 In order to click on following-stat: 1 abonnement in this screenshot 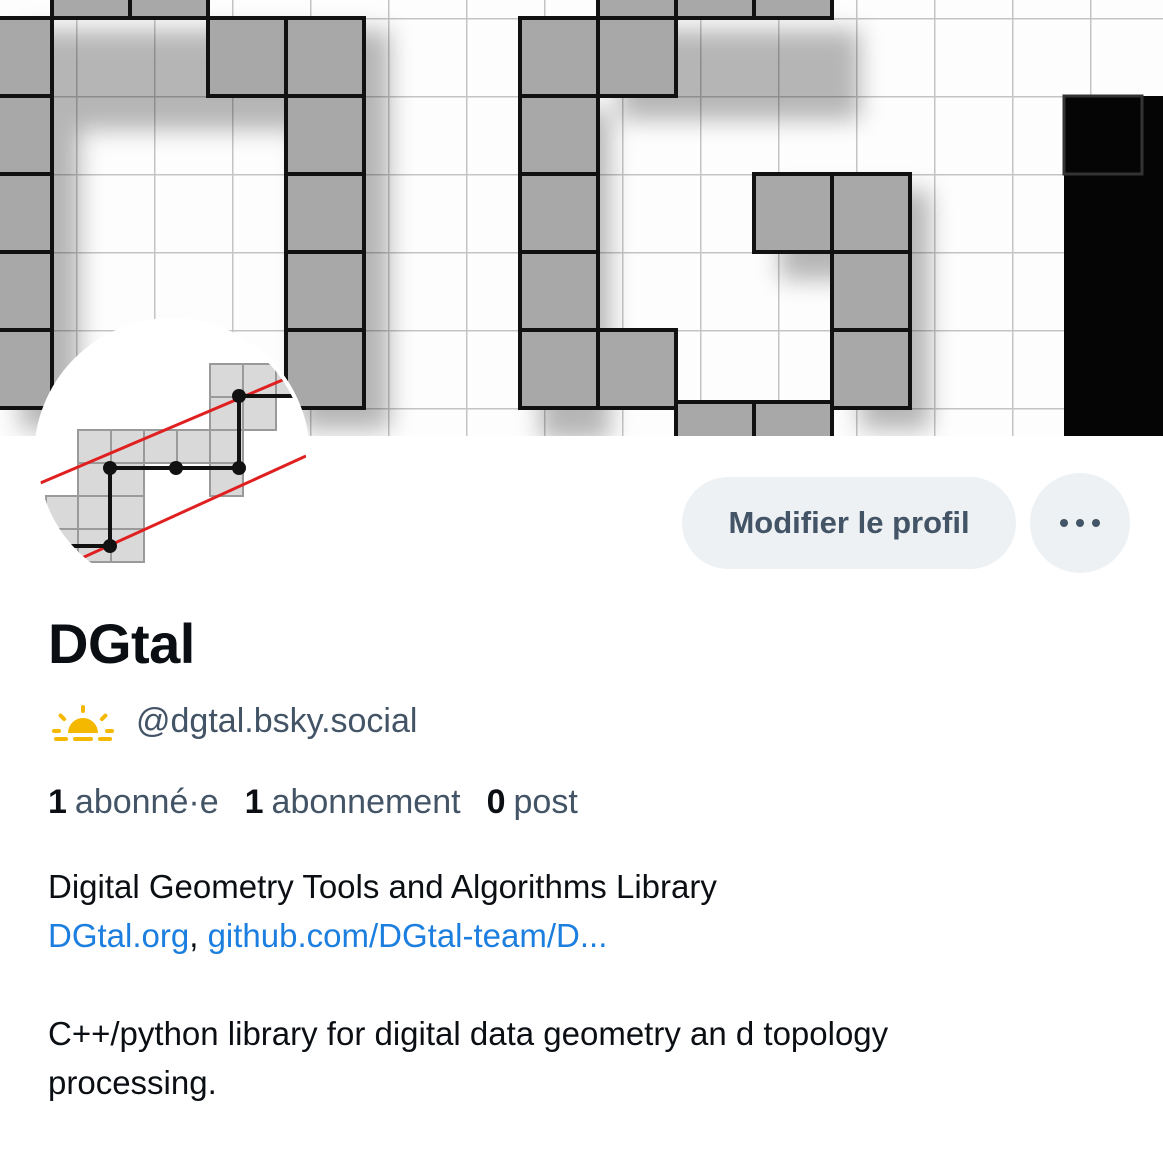, I will do `click(353, 802)`.